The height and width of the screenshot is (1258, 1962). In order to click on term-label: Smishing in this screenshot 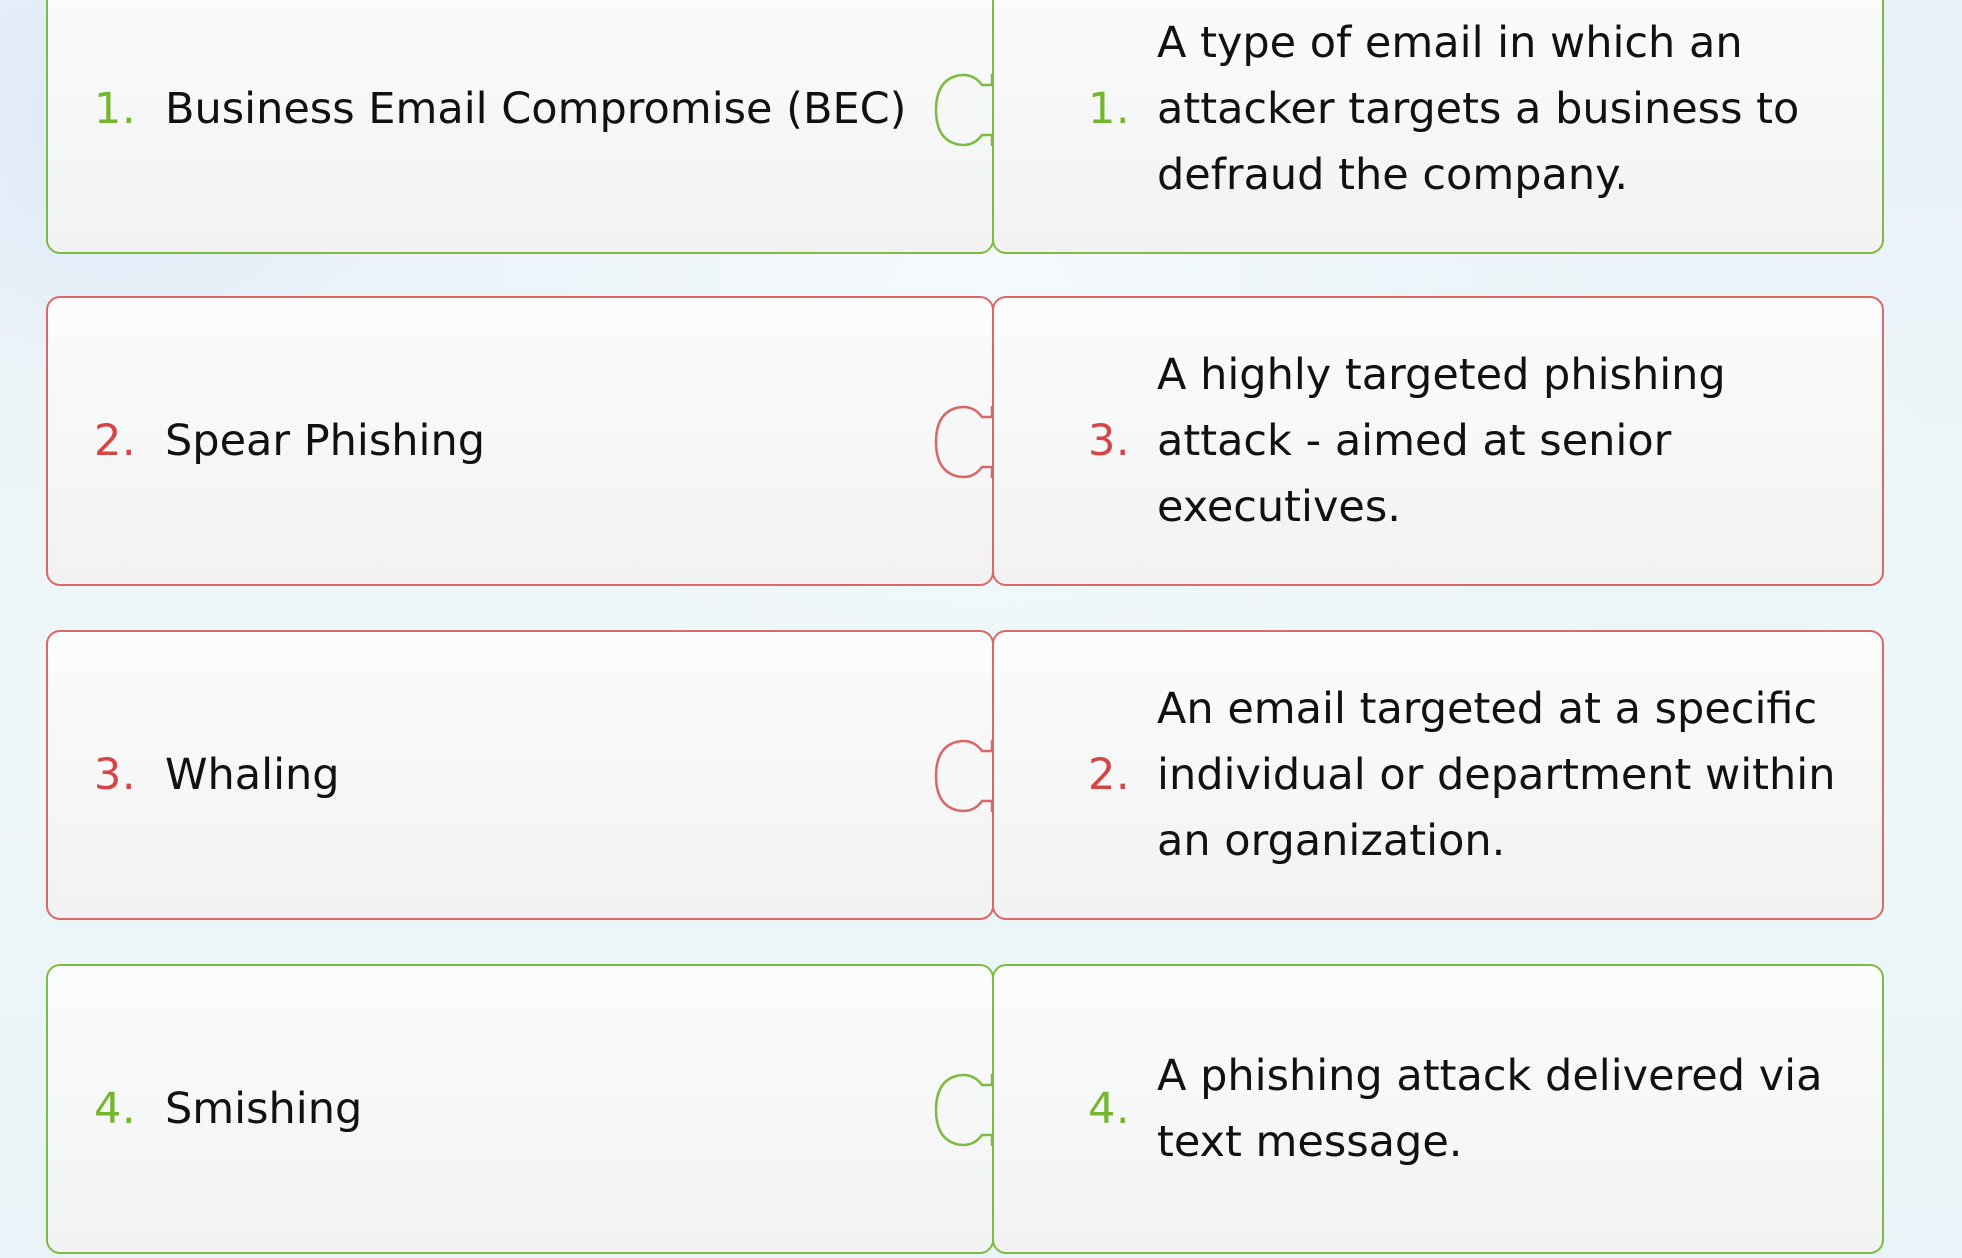, I will do `click(264, 1109)`.